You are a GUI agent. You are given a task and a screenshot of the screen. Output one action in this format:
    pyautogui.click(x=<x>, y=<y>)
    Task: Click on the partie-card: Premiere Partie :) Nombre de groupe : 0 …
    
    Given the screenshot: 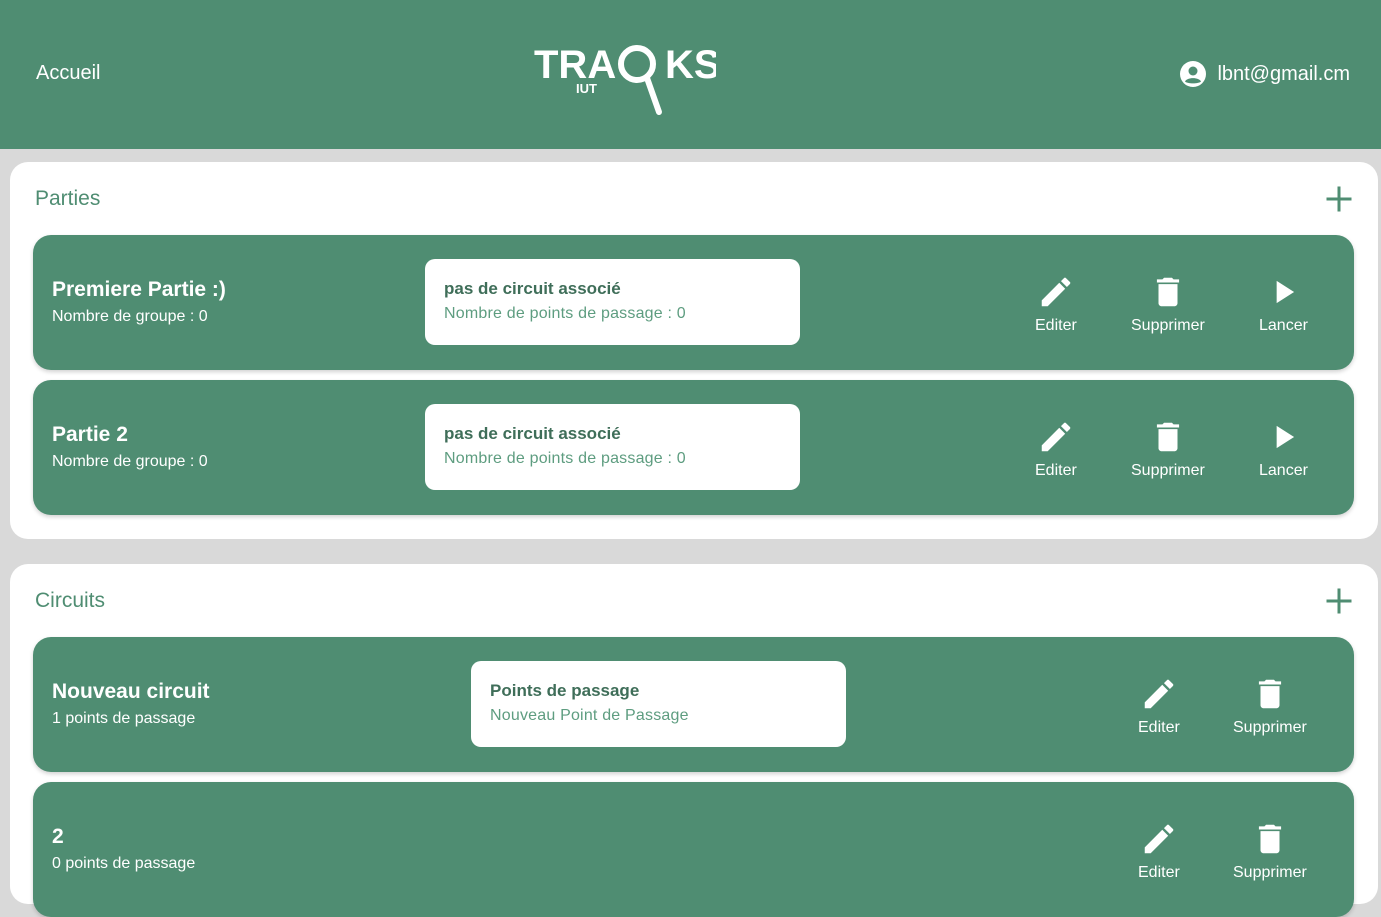 What is the action you would take?
    pyautogui.click(x=693, y=302)
    